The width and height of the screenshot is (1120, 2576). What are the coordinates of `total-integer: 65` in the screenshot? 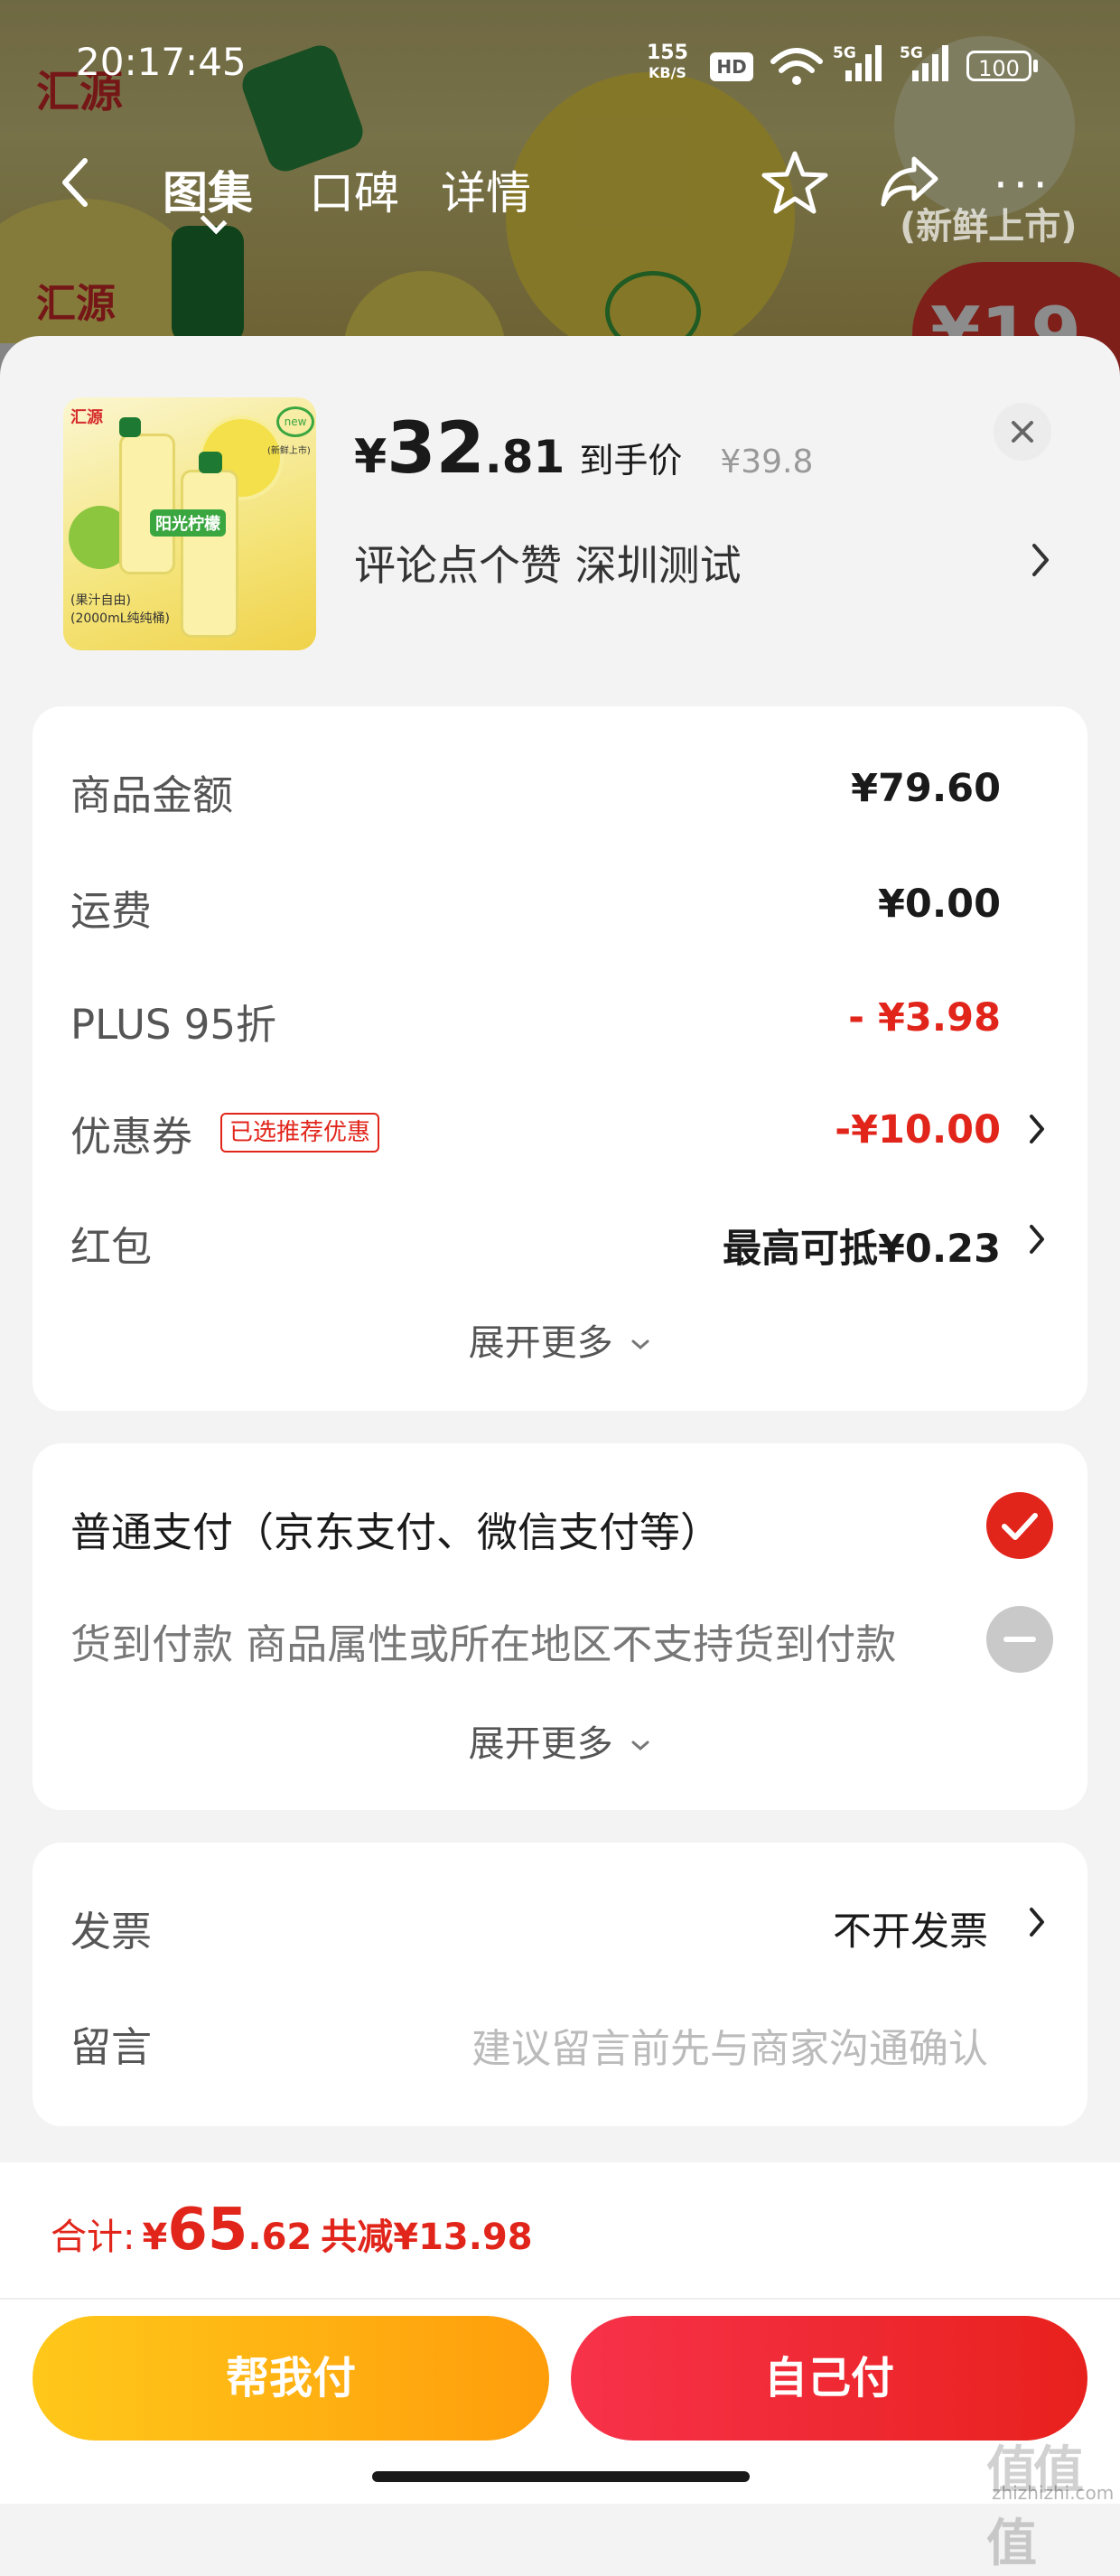 It's located at (207, 2230).